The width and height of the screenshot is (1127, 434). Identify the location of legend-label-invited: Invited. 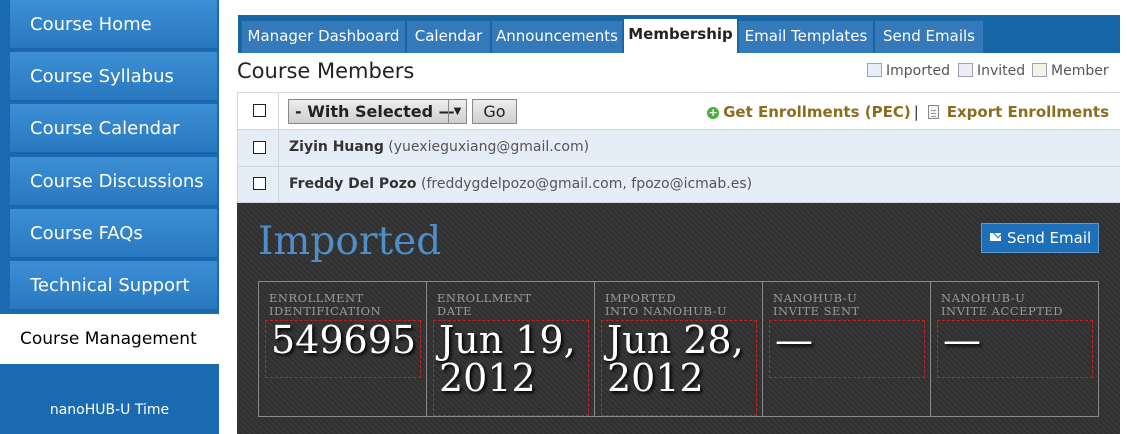
(1001, 71).